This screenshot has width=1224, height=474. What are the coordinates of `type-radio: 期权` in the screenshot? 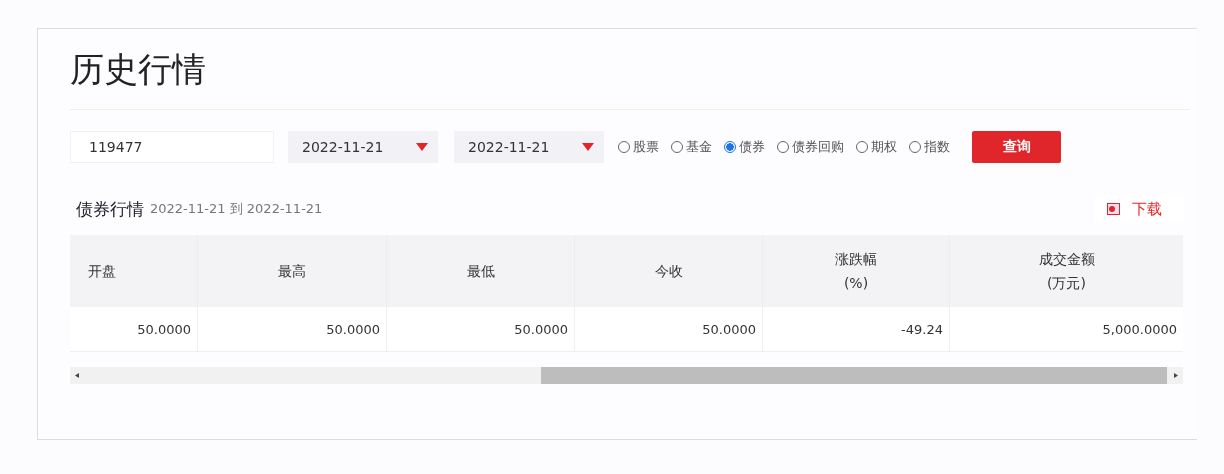 It's located at (876, 147).